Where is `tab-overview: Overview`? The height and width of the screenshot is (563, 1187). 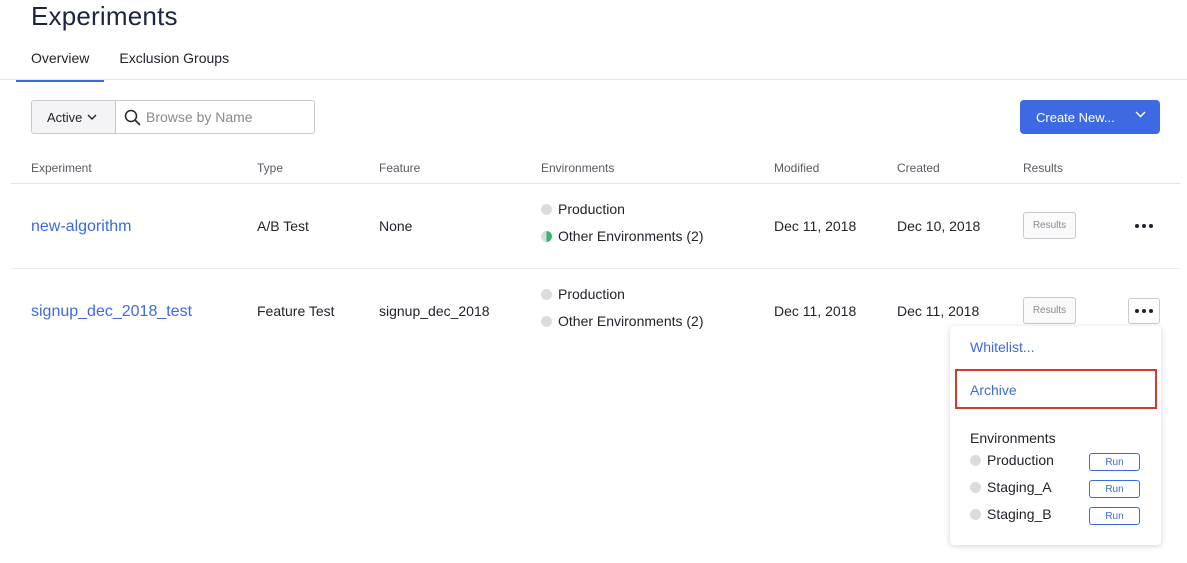
tab-overview: Overview is located at coordinates (60, 61).